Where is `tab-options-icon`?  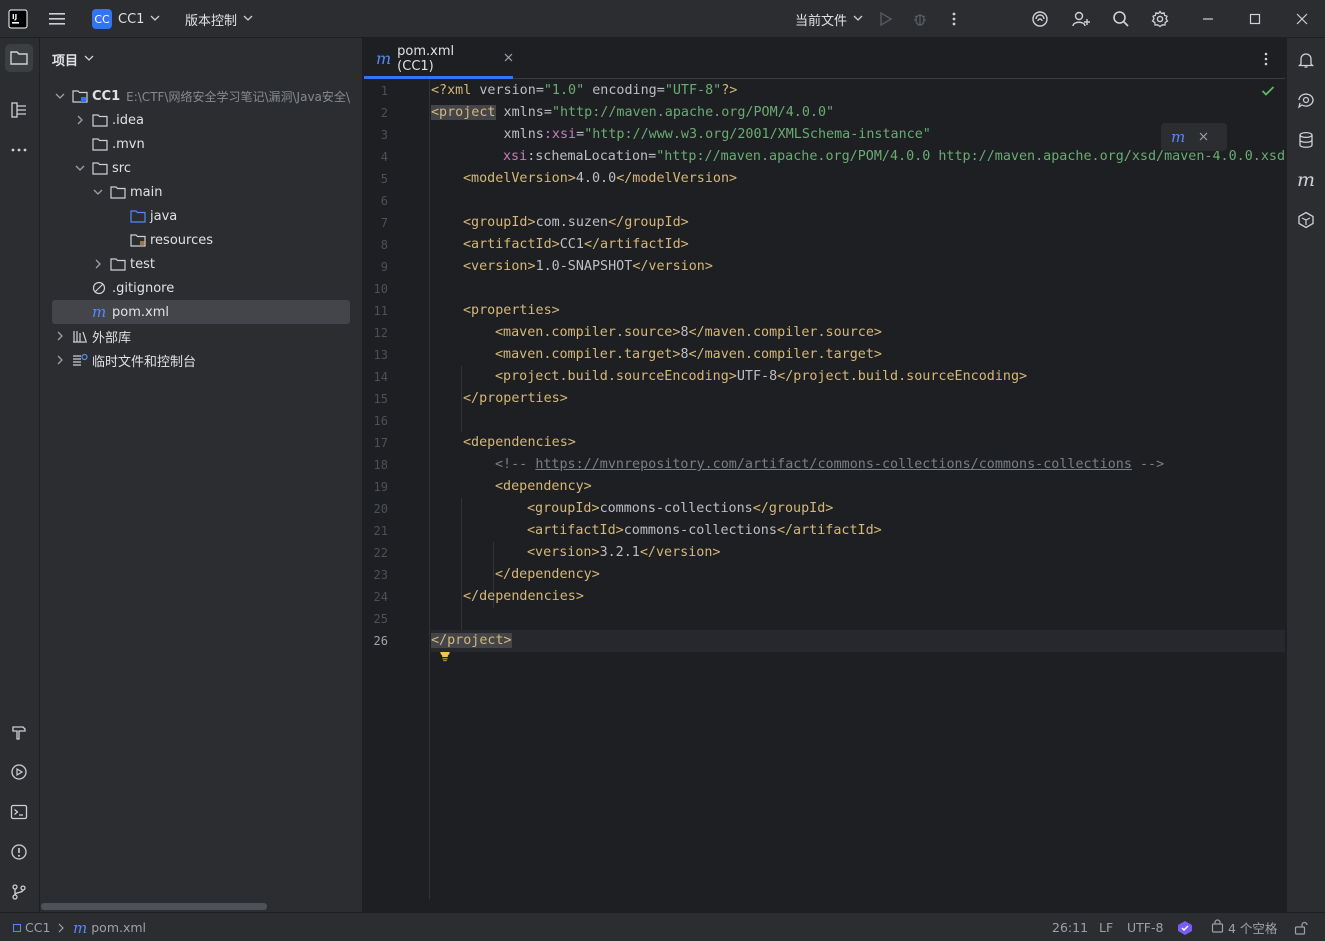
tab-options-icon is located at coordinates (1266, 61).